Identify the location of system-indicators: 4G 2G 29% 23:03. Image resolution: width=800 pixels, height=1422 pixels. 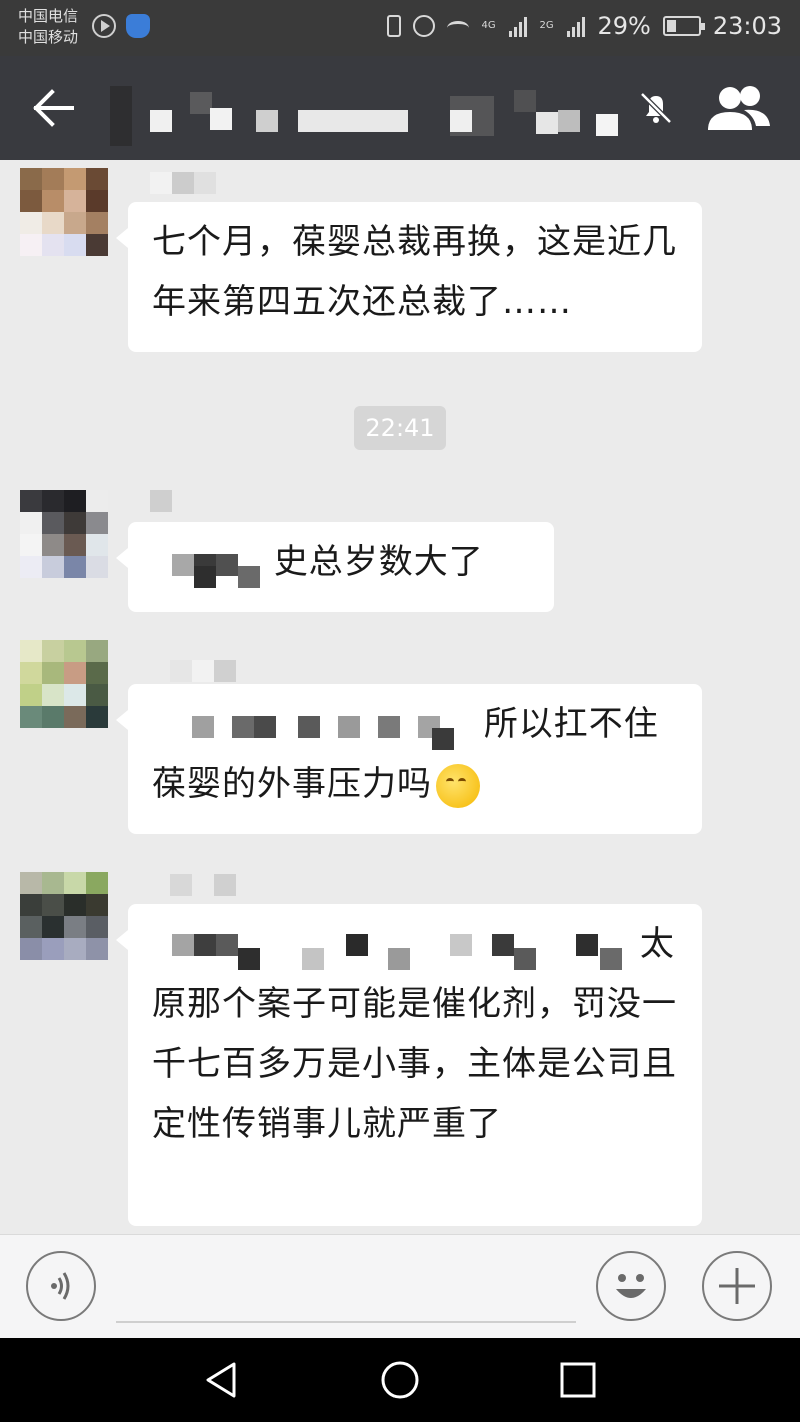
(584, 26).